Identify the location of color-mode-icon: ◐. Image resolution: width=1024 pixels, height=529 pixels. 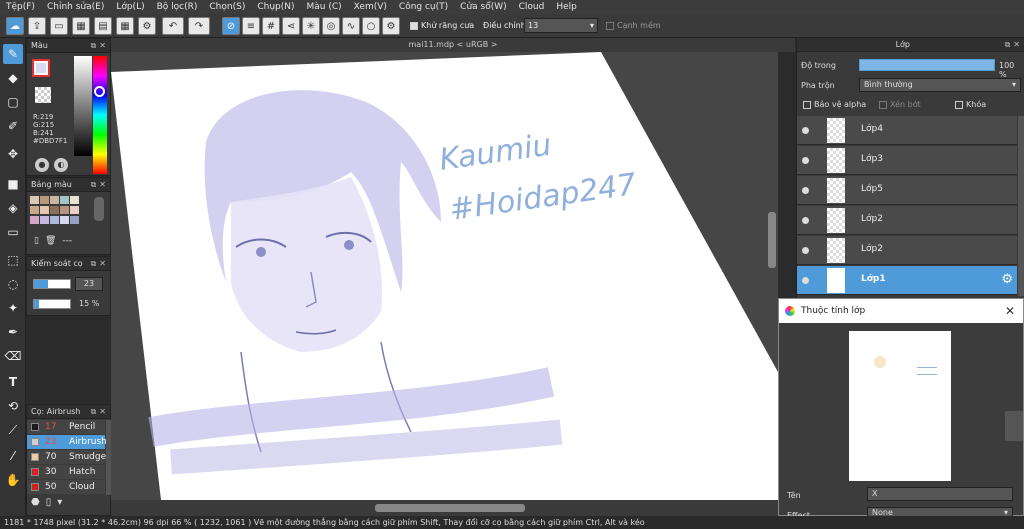
(61, 165).